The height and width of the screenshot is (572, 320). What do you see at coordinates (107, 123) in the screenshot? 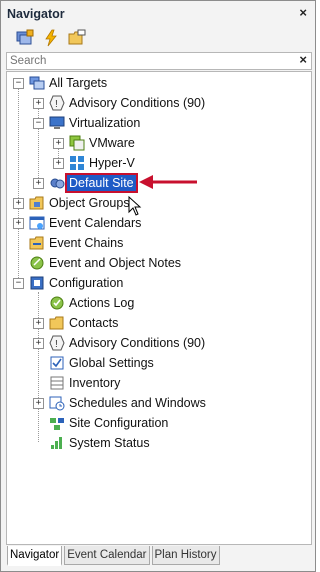
I see `tree-item-virtualization: − Virtualization` at bounding box center [107, 123].